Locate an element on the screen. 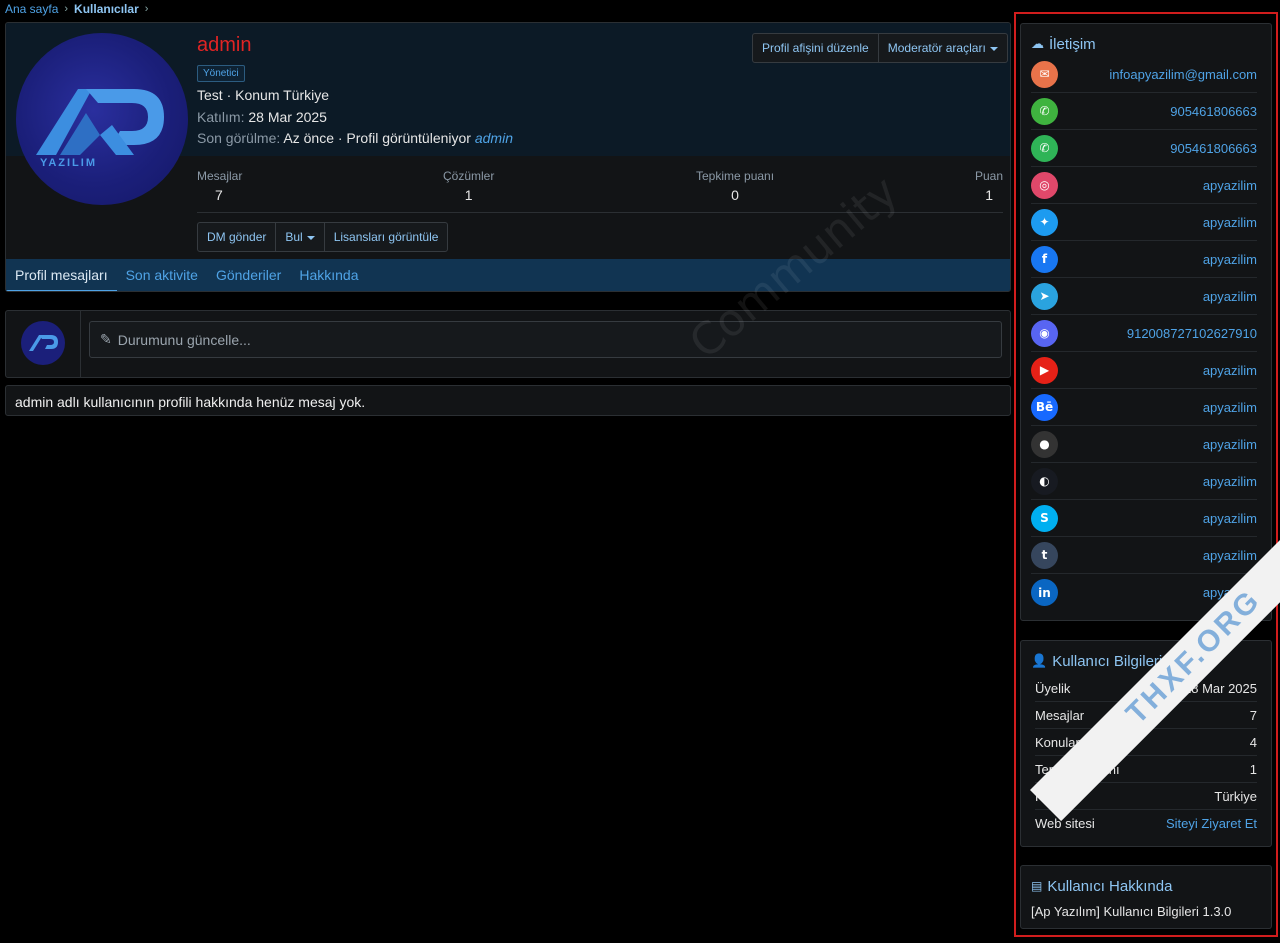 This screenshot has height=943, width=1280. steam-icon: ◐ is located at coordinates (1044, 481).